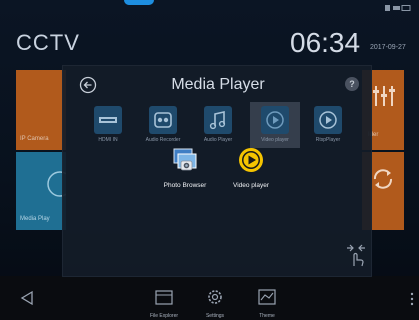 The image size is (419, 320). I want to click on help-button: ?, so click(352, 84).